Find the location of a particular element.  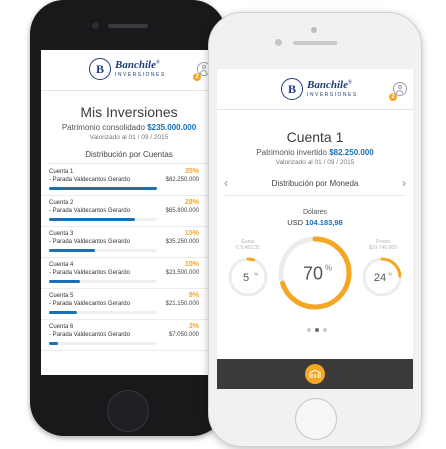

account-title: Cuenta 1 is located at coordinates (315, 137).